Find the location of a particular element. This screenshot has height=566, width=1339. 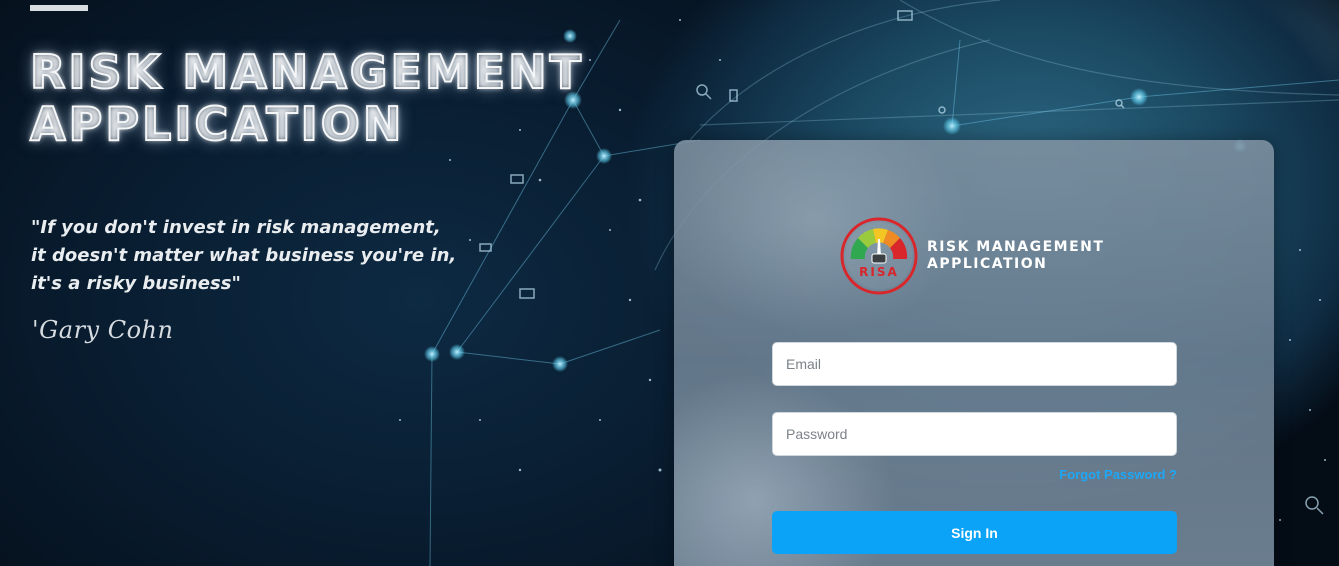

brand-name: RISK MANAGEMENT APPLICATION is located at coordinates (1016, 255).